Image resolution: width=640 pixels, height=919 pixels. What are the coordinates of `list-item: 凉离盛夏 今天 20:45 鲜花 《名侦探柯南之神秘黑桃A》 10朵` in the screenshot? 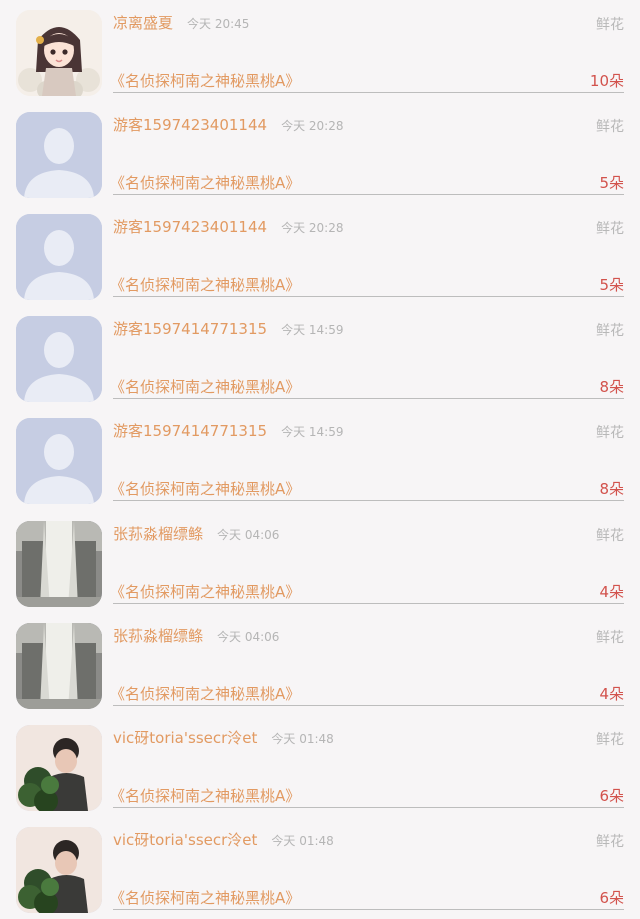 It's located at (320, 51).